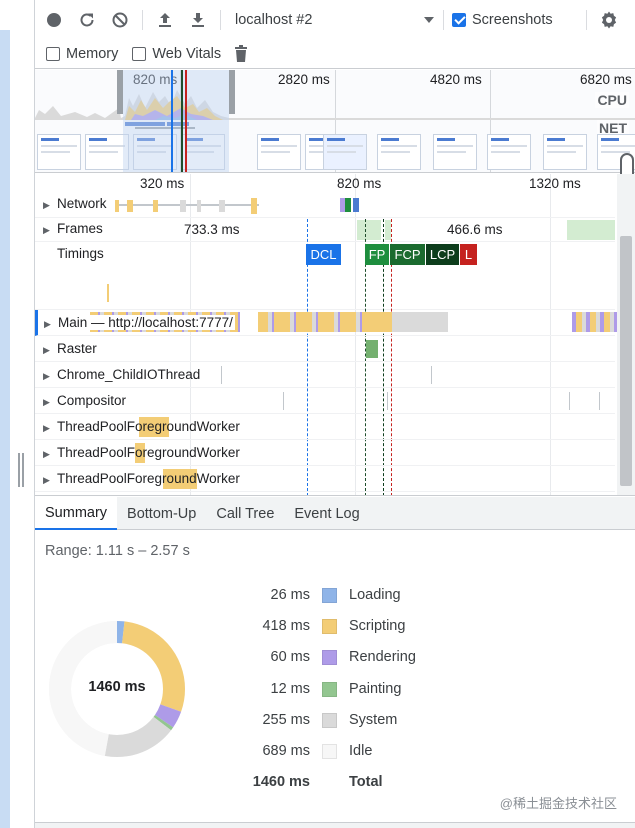  Describe the element at coordinates (92, 54) in the screenshot. I see `memory-label: Memory` at that location.